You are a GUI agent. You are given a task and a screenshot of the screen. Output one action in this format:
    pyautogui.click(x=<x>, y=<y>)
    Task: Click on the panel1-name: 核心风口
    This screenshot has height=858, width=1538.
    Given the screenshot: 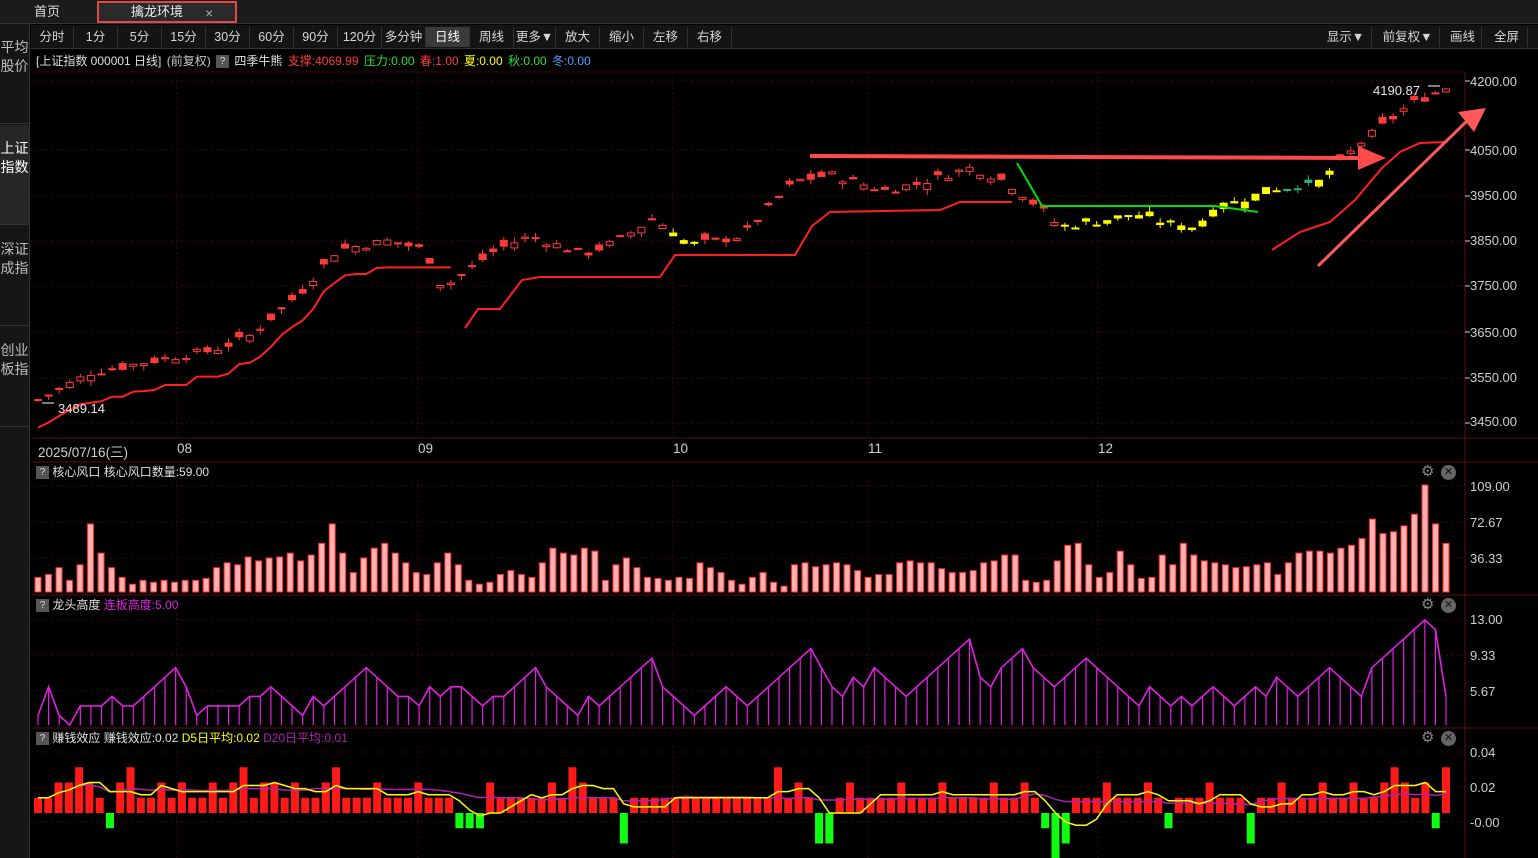 What is the action you would take?
    pyautogui.click(x=76, y=472)
    